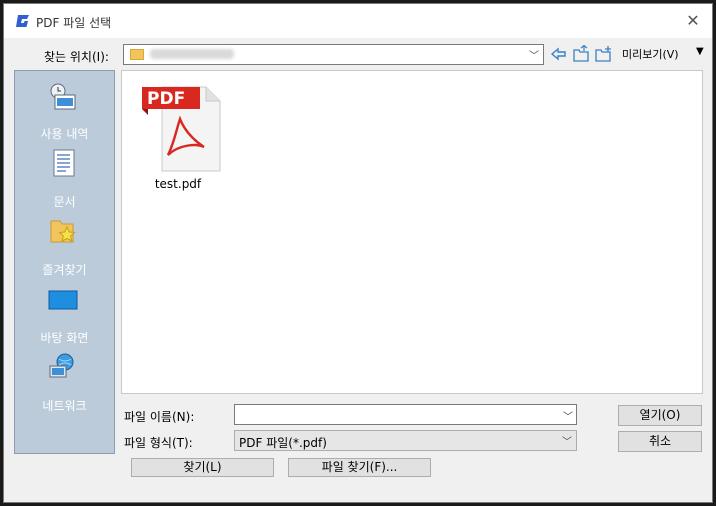  I want to click on window-title: PDF 파일 선택, so click(74, 23).